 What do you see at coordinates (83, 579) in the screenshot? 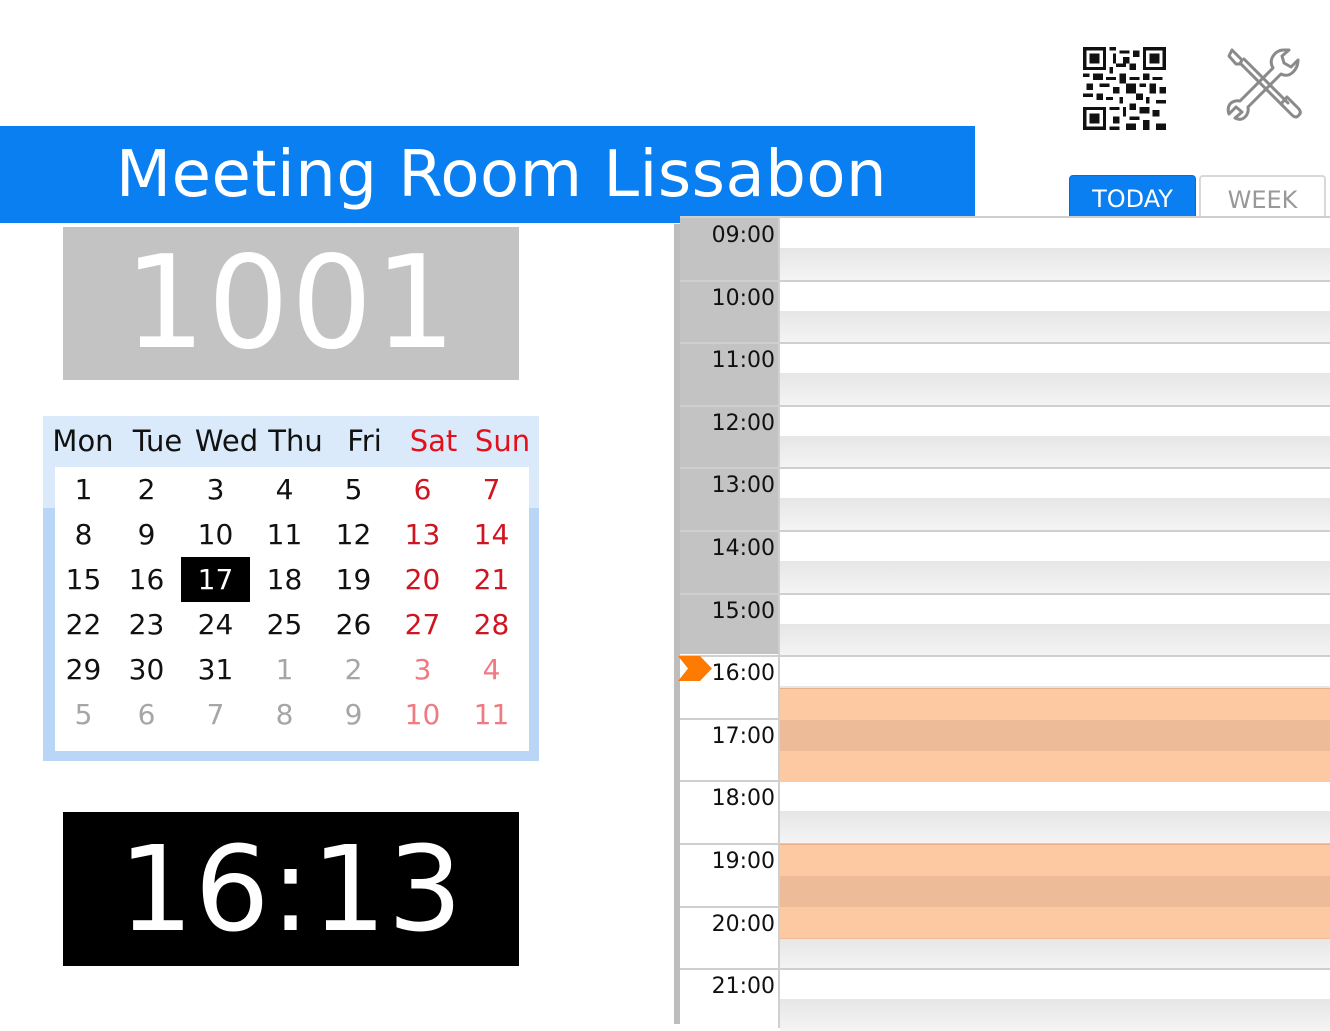
I see `calendar-day: 15` at bounding box center [83, 579].